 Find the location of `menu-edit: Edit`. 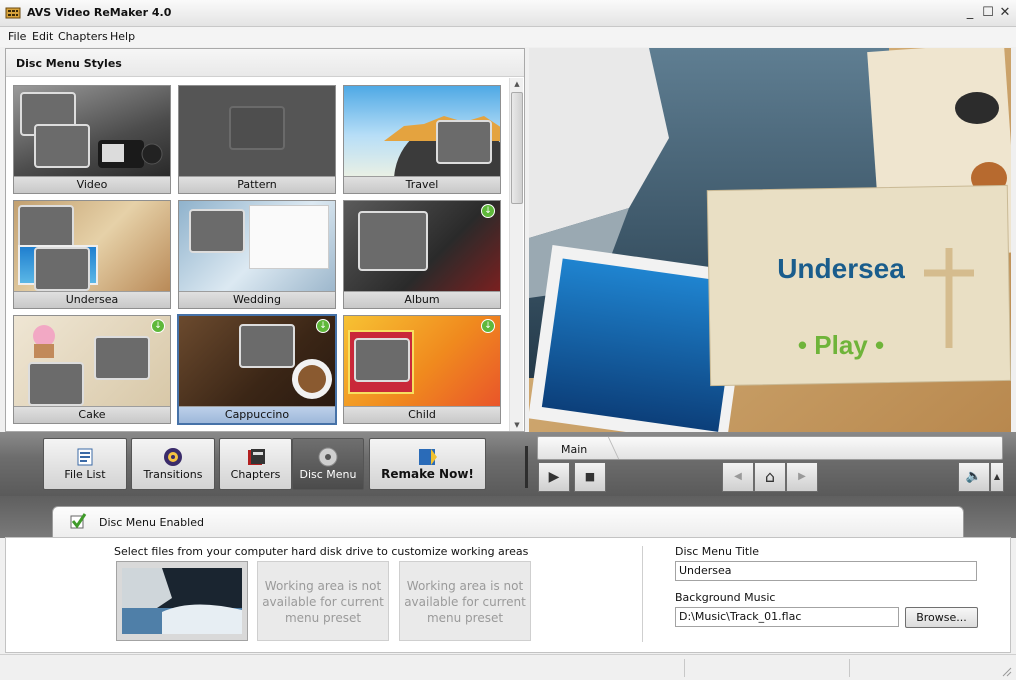

menu-edit: Edit is located at coordinates (42, 36).